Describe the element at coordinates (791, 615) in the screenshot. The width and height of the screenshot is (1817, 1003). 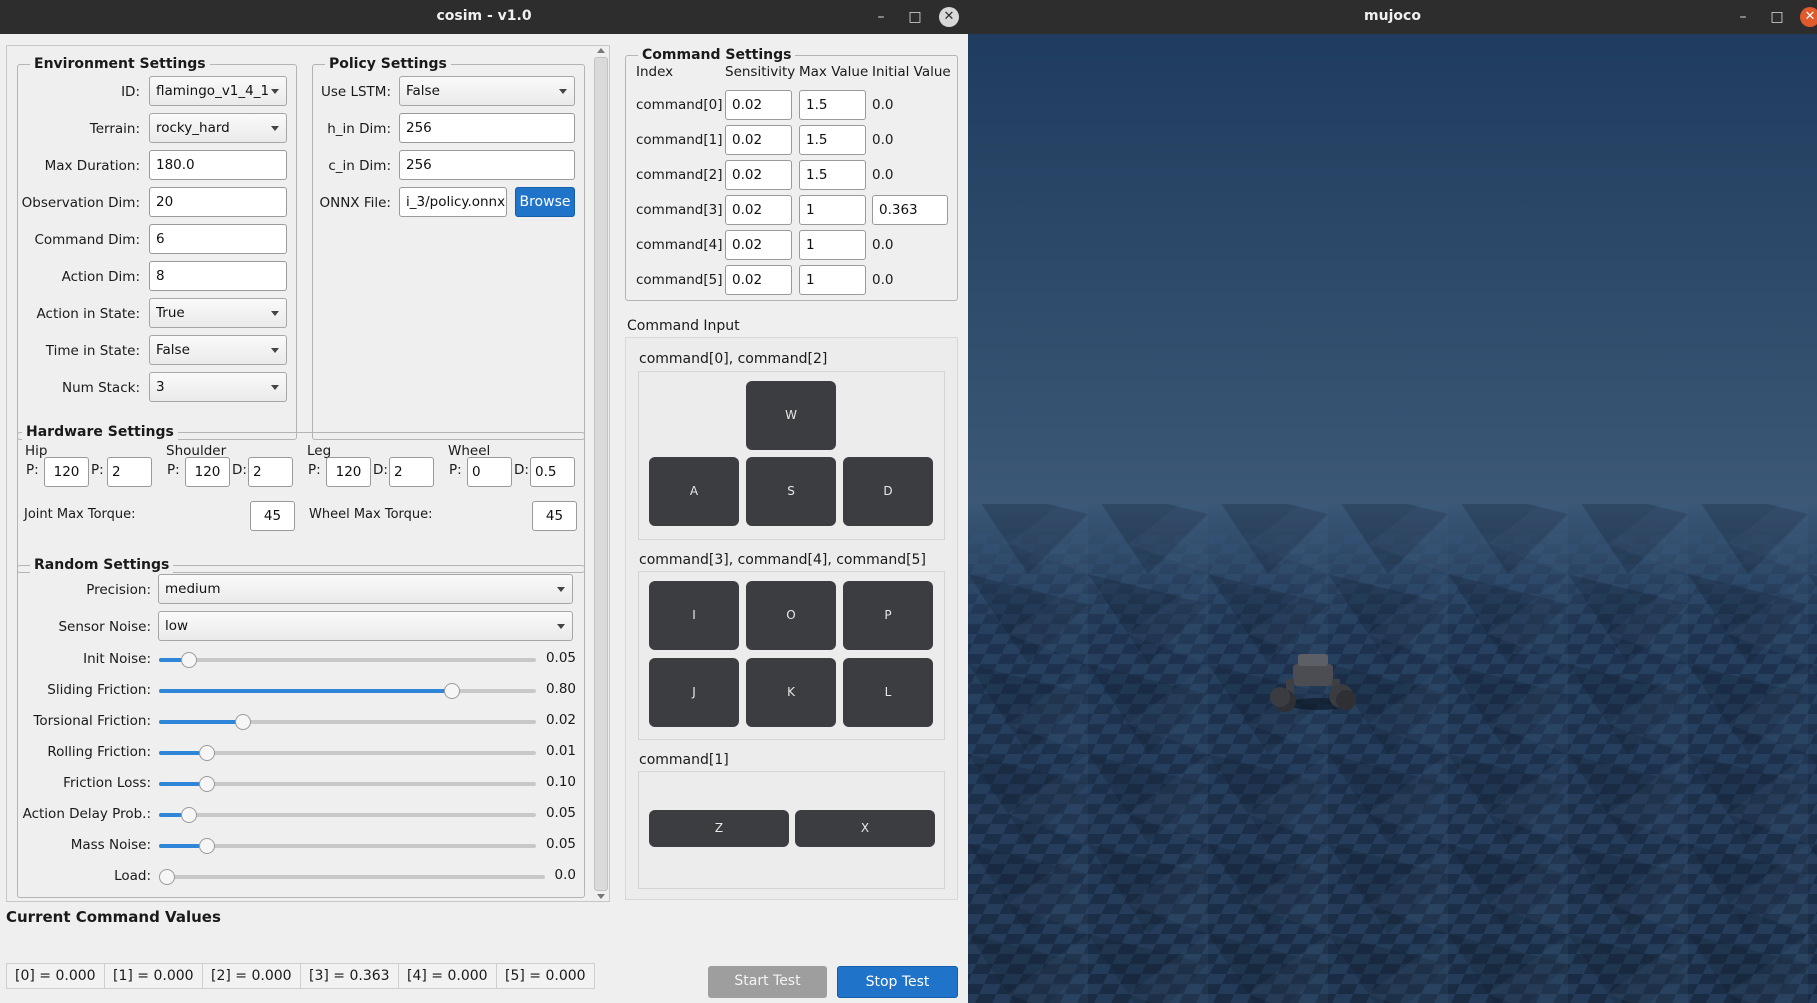
I see `key-o-button: O` at that location.